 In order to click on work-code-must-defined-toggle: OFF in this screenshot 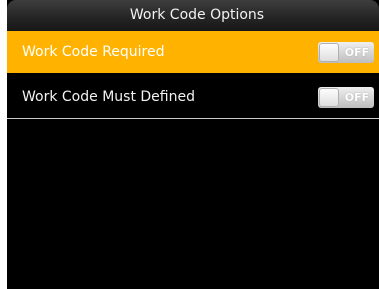, I will do `click(346, 97)`.